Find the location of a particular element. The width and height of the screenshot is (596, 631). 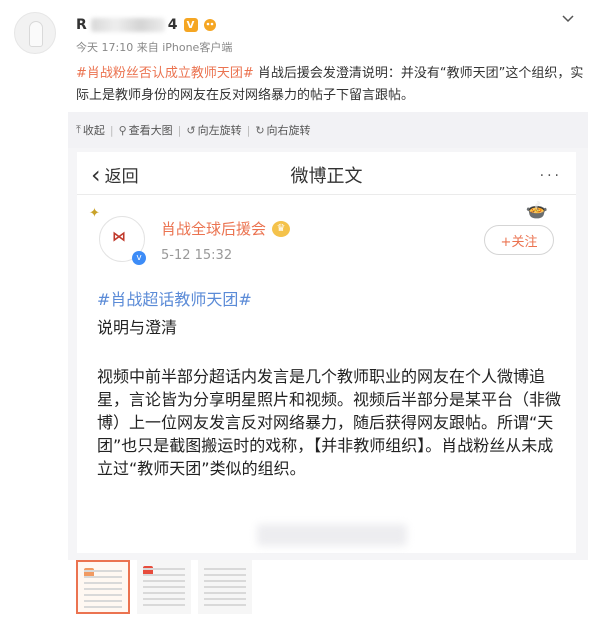

author-logo-icon: ⋈ is located at coordinates (119, 237).